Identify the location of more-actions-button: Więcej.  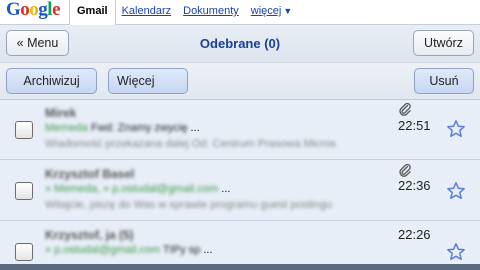
(148, 81).